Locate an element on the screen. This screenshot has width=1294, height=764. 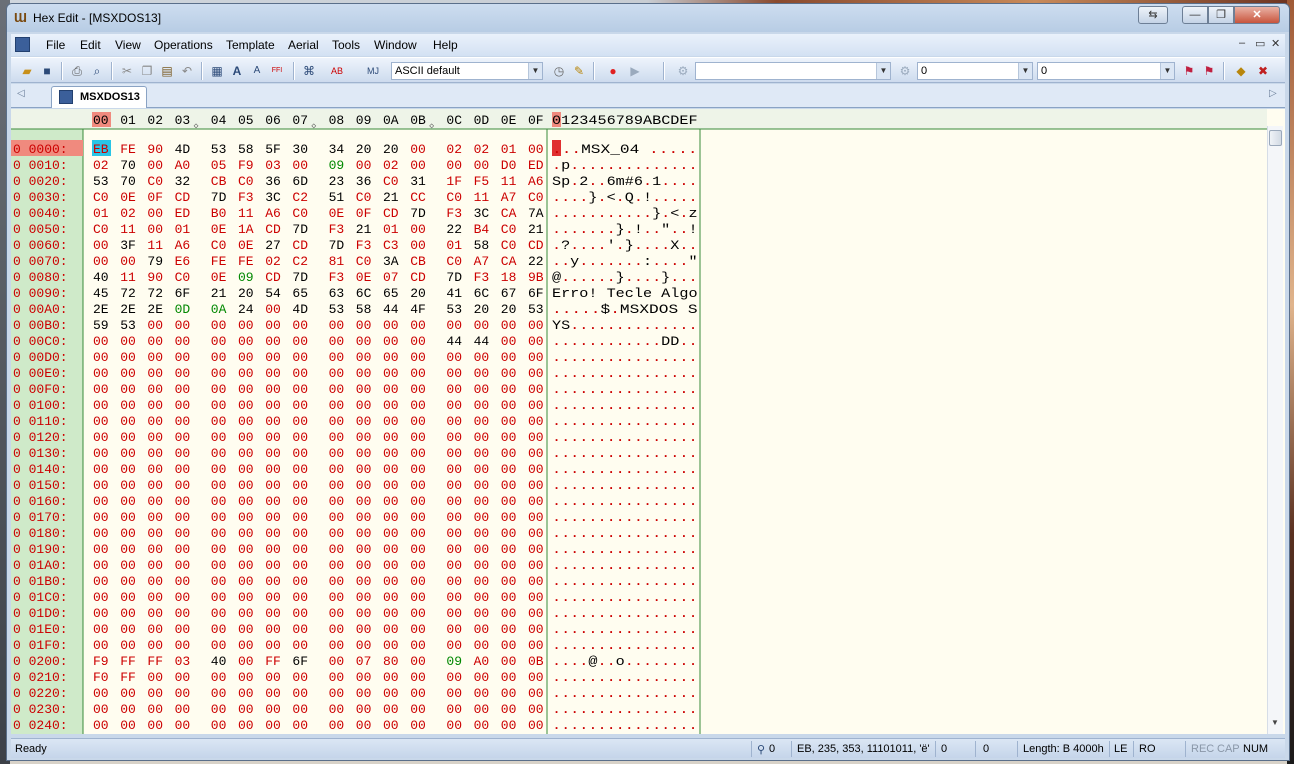
tag-icon: ◆ is located at coordinates (1241, 71).